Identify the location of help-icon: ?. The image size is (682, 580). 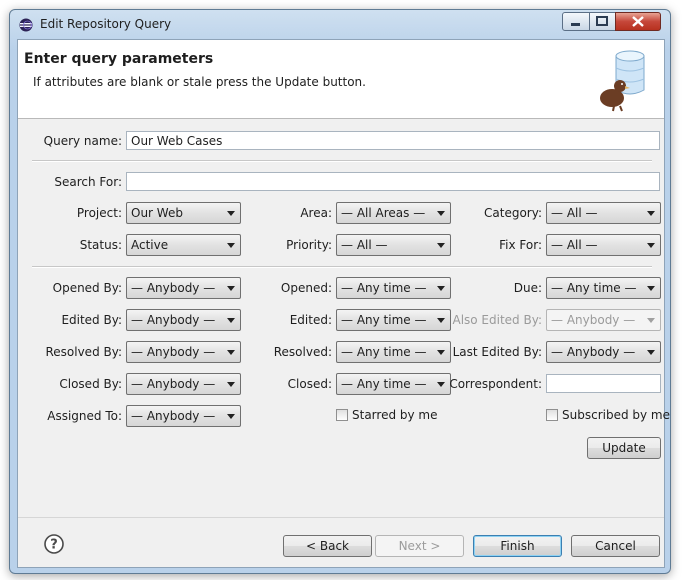
(54, 544).